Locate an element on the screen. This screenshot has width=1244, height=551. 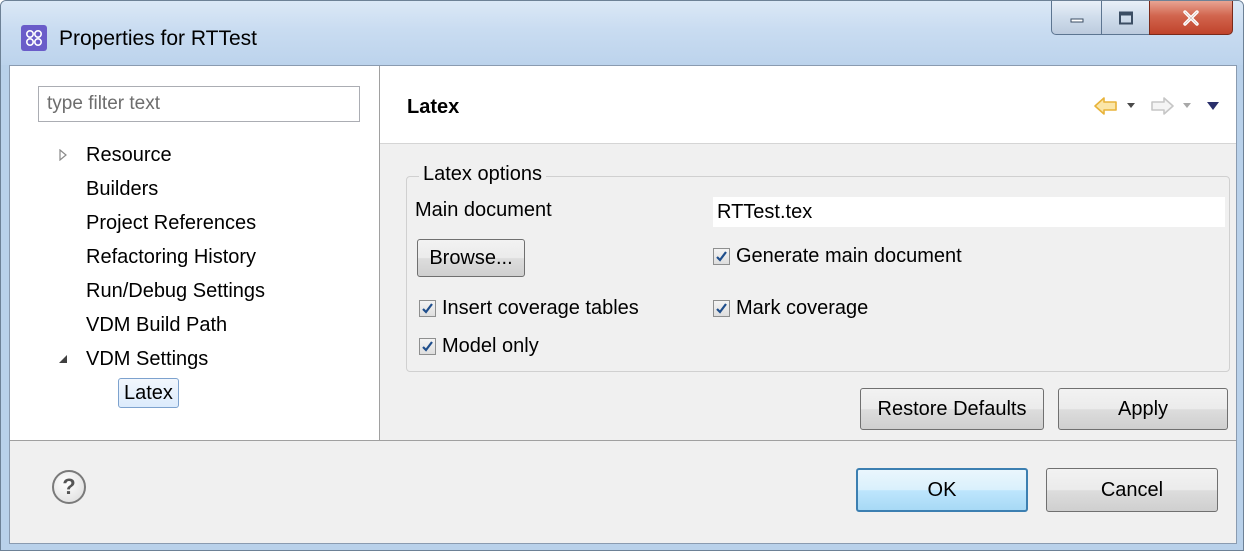
tree-item-builders: Builders is located at coordinates (122, 189).